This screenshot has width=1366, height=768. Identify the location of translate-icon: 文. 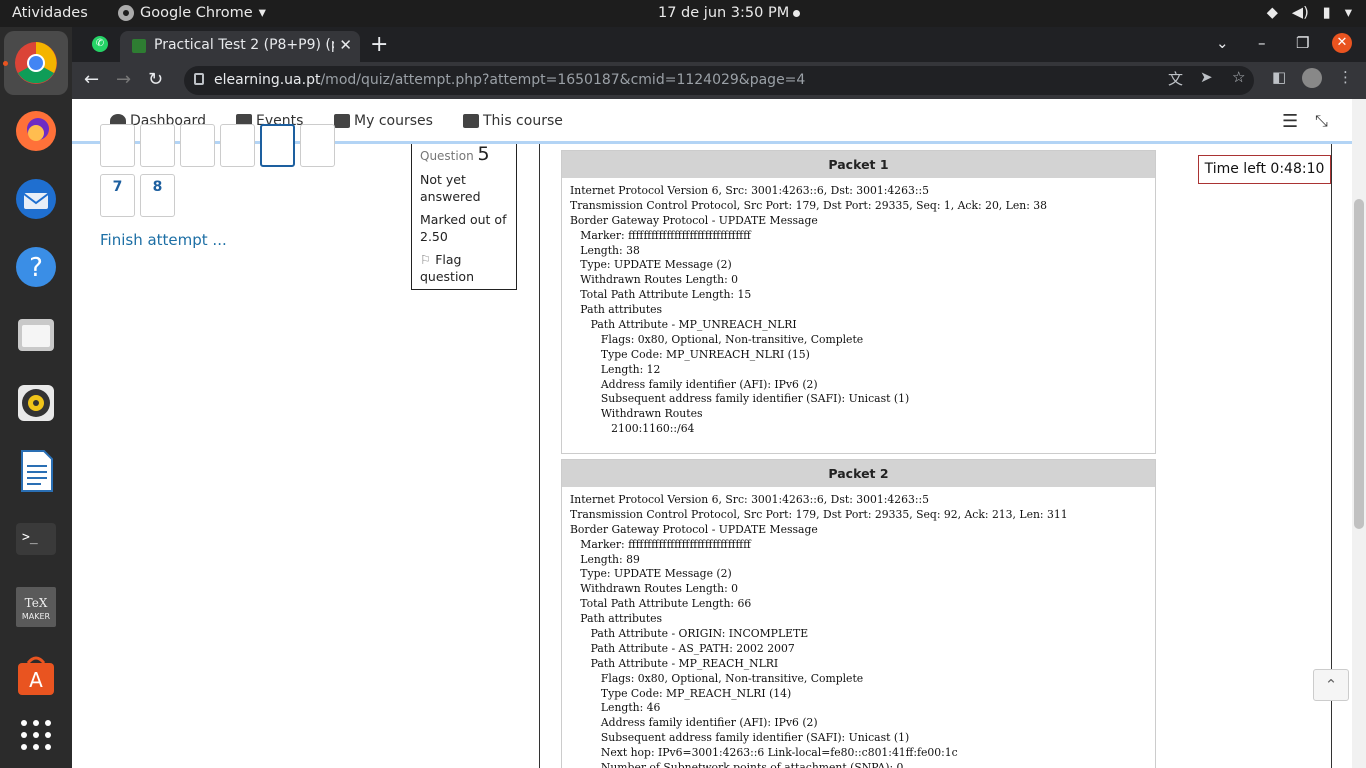
(1175, 78).